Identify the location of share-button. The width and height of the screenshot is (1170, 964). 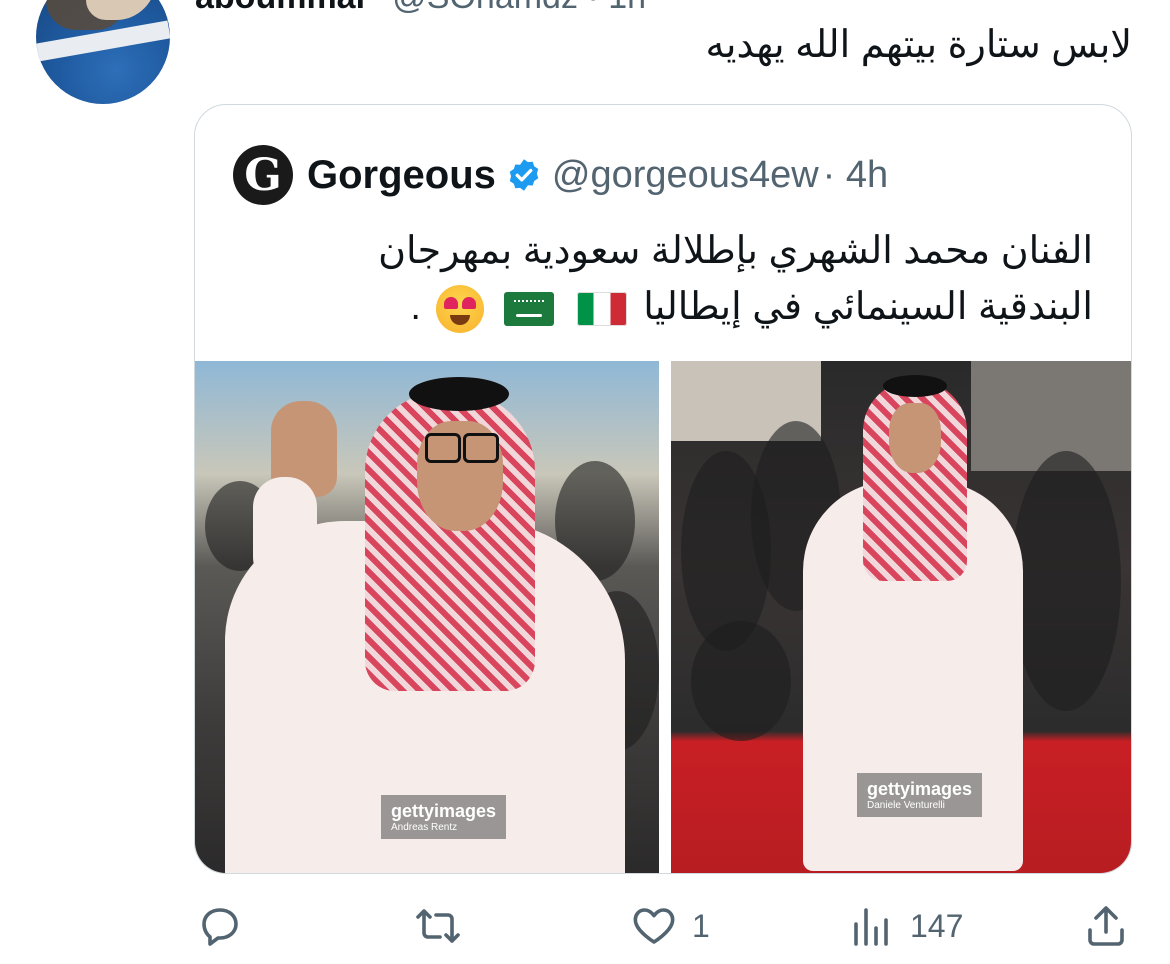
(1106, 926).